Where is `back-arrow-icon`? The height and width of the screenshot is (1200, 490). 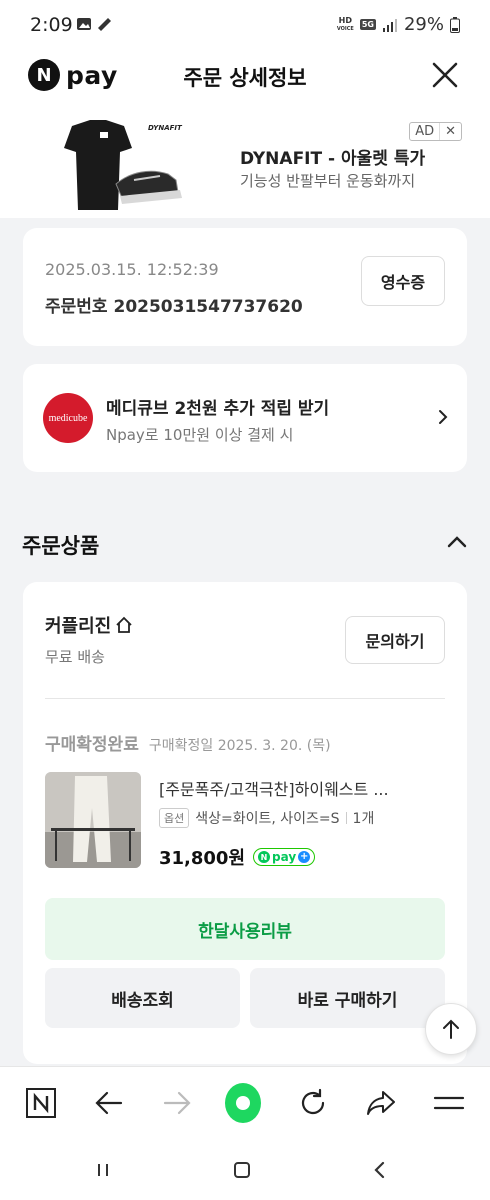 back-arrow-icon is located at coordinates (109, 1103).